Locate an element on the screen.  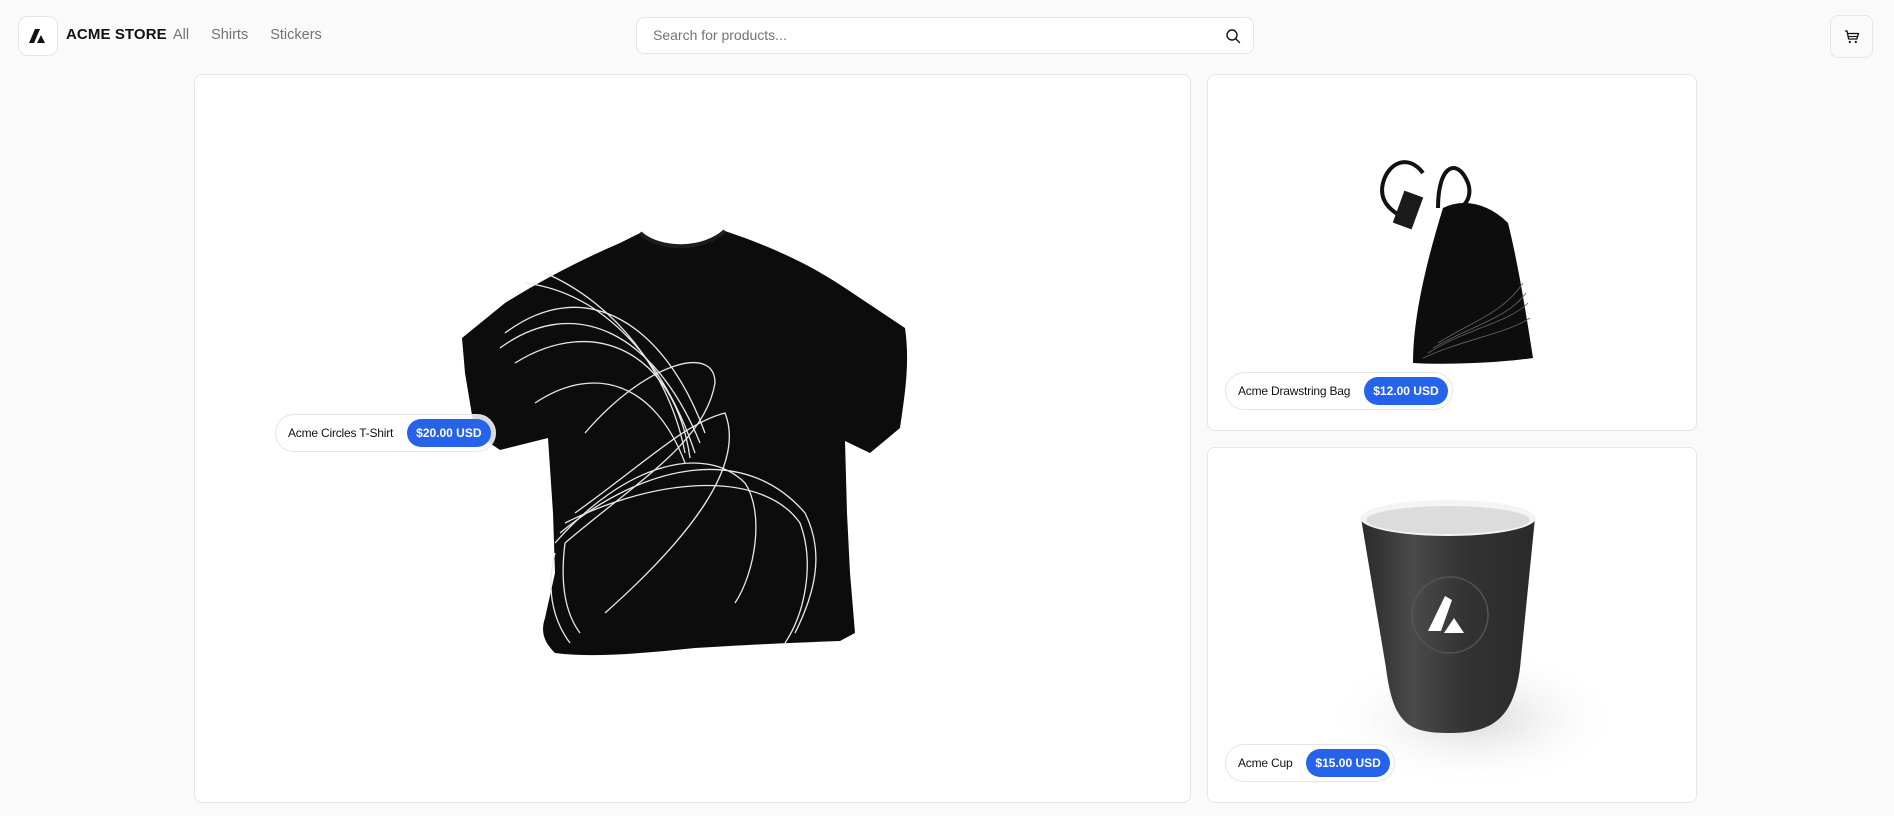
nav-link-stickers: Stickers is located at coordinates (296, 35).